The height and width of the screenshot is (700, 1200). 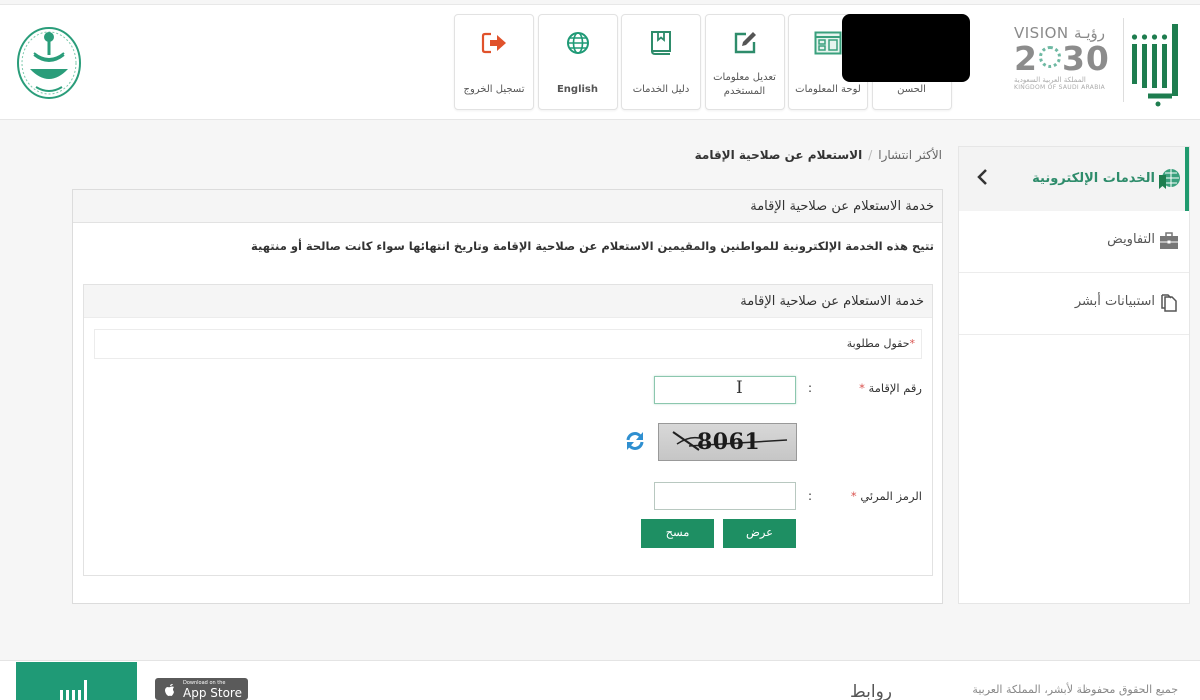 I want to click on captcha-code-label: الرمز المرئي *, so click(x=886, y=496).